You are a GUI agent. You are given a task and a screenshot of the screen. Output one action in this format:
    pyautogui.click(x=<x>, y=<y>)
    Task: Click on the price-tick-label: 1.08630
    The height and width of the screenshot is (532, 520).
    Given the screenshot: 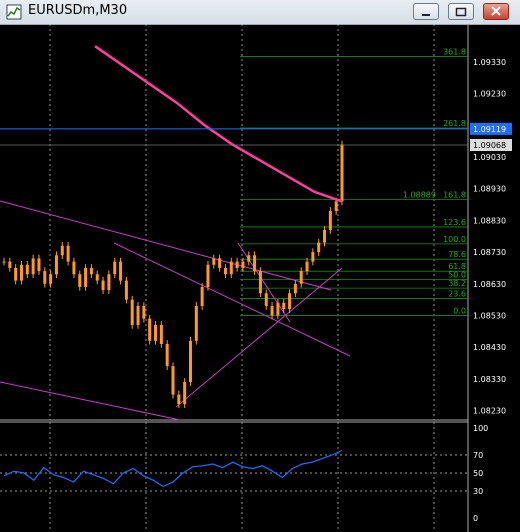 What is the action you would take?
    pyautogui.click(x=489, y=284)
    